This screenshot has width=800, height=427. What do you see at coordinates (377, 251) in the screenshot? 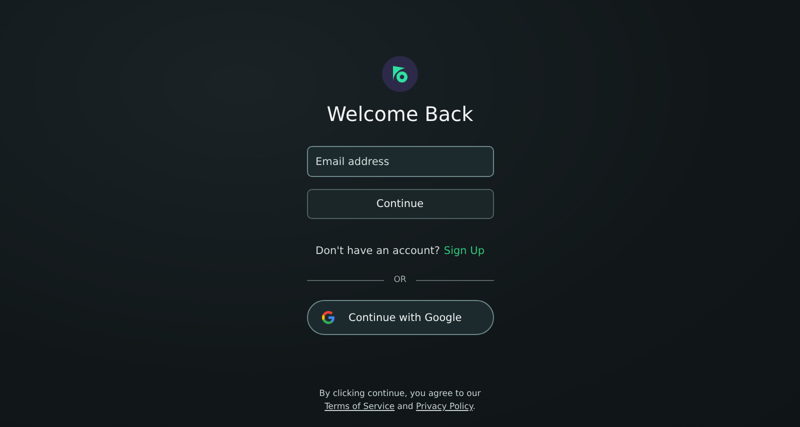
I see `signup-prompt: Don't have an account?` at bounding box center [377, 251].